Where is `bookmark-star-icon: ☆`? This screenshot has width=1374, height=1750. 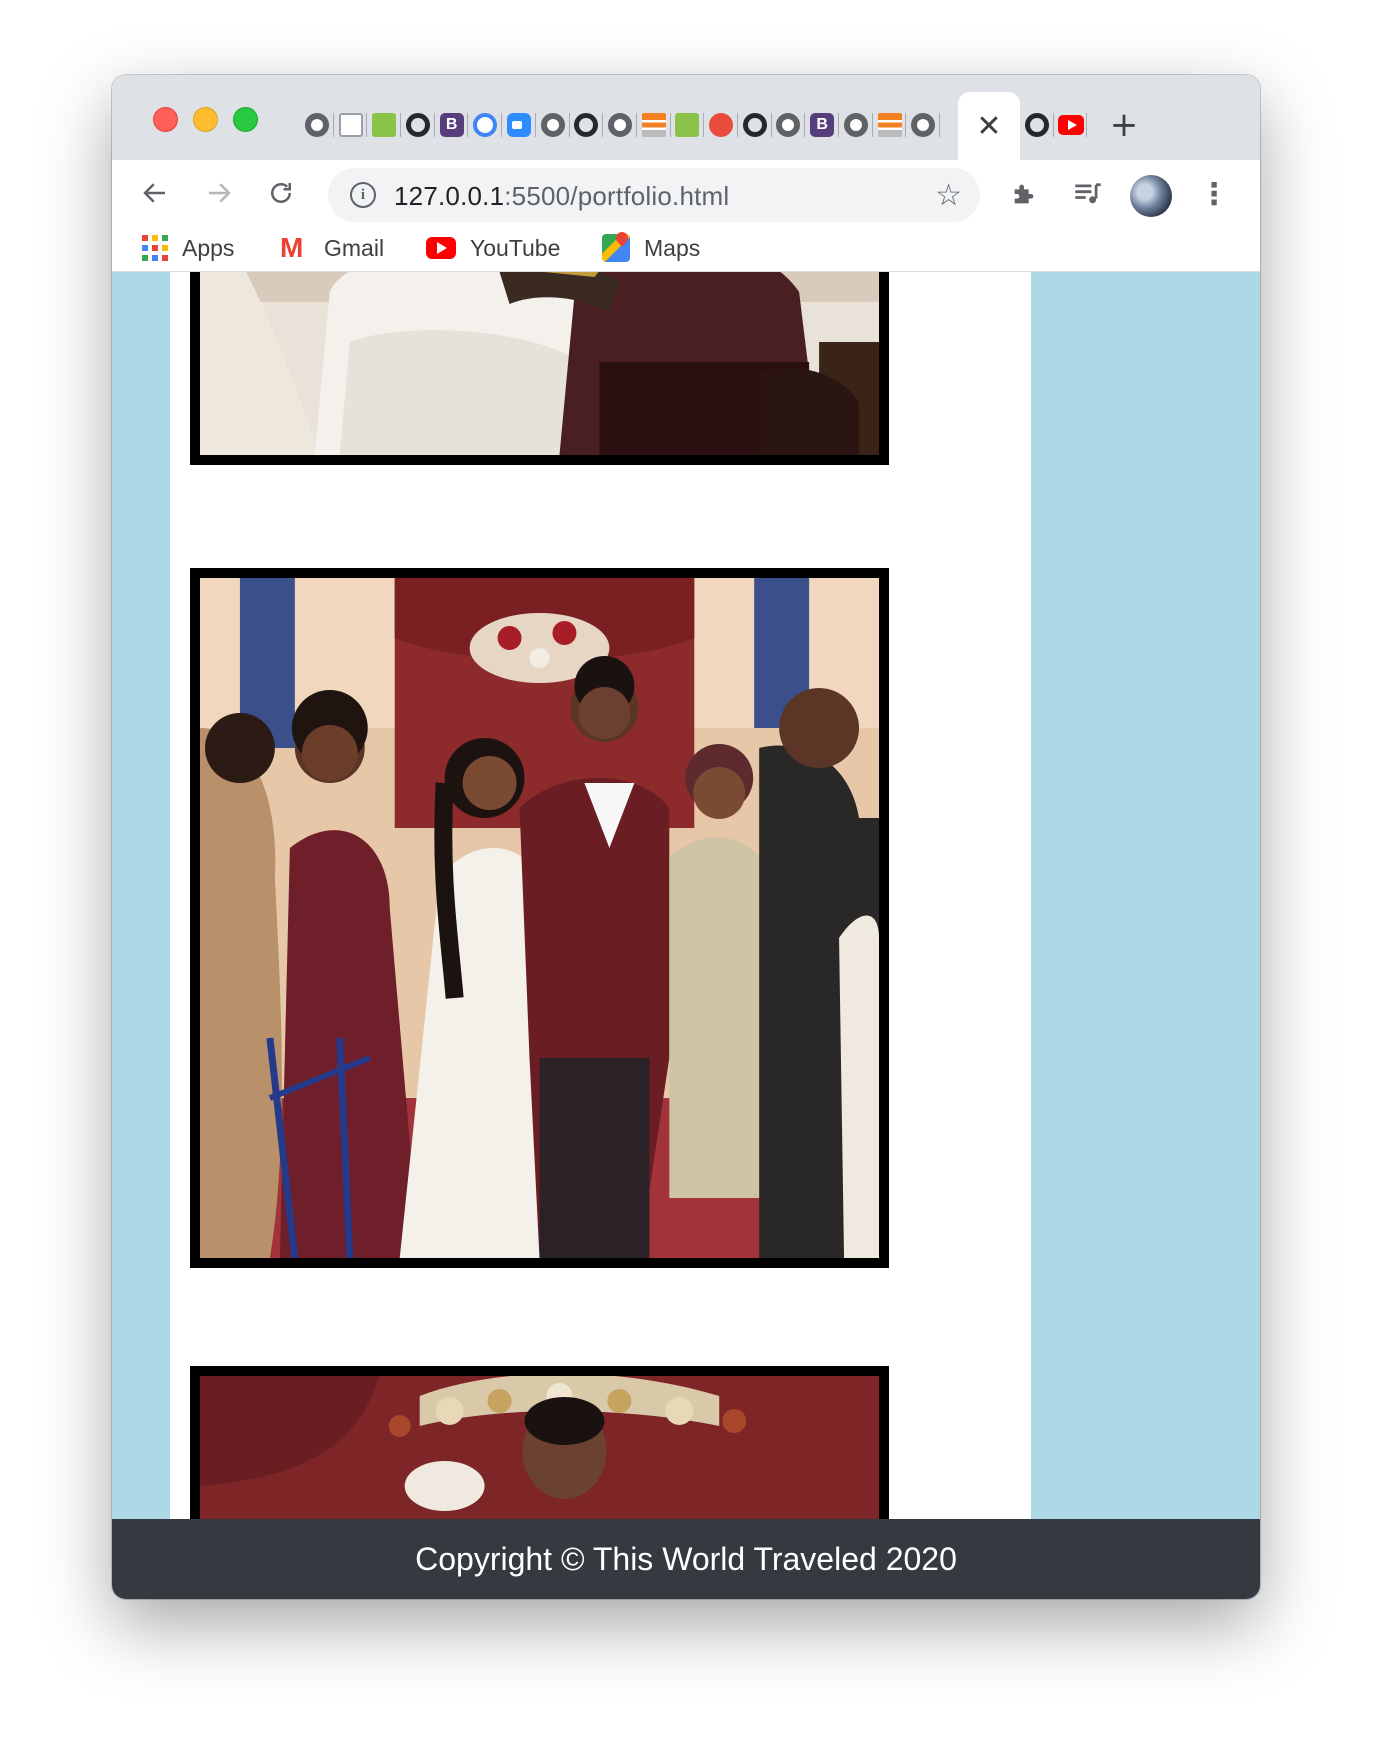
bookmark-star-icon: ☆ is located at coordinates (948, 195).